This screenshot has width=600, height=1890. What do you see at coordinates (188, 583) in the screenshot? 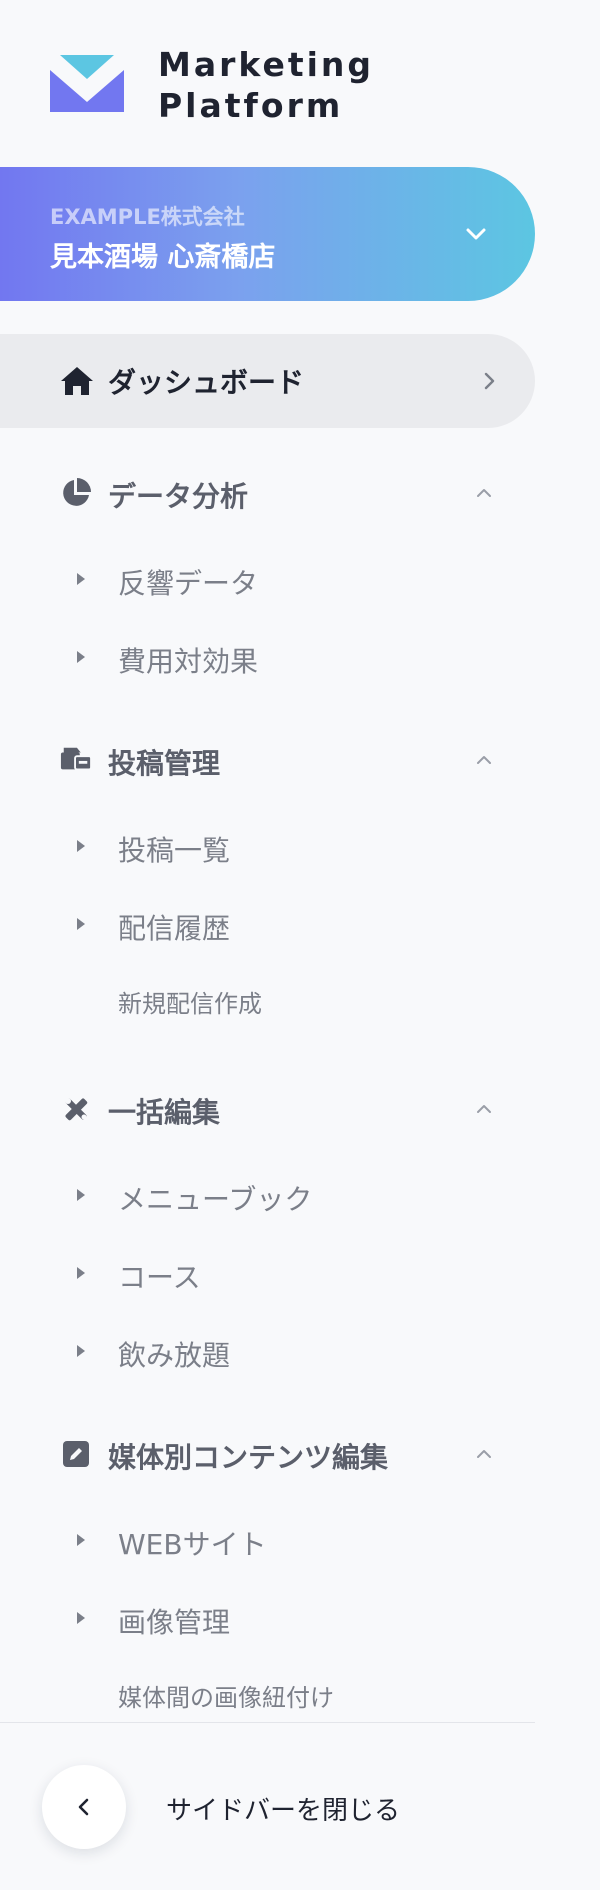
I see `nav-subitem-label: 反響データ` at bounding box center [188, 583].